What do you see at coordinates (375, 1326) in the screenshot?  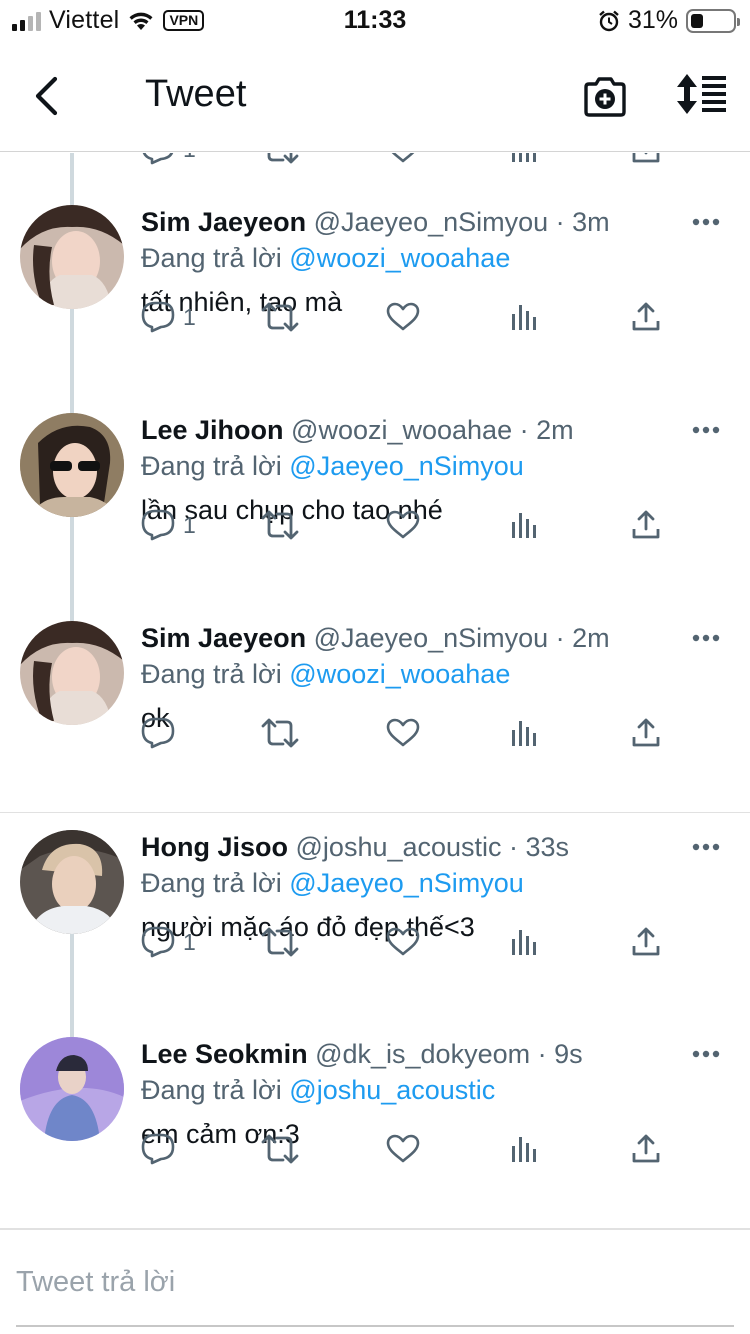 I see `divider` at bounding box center [375, 1326].